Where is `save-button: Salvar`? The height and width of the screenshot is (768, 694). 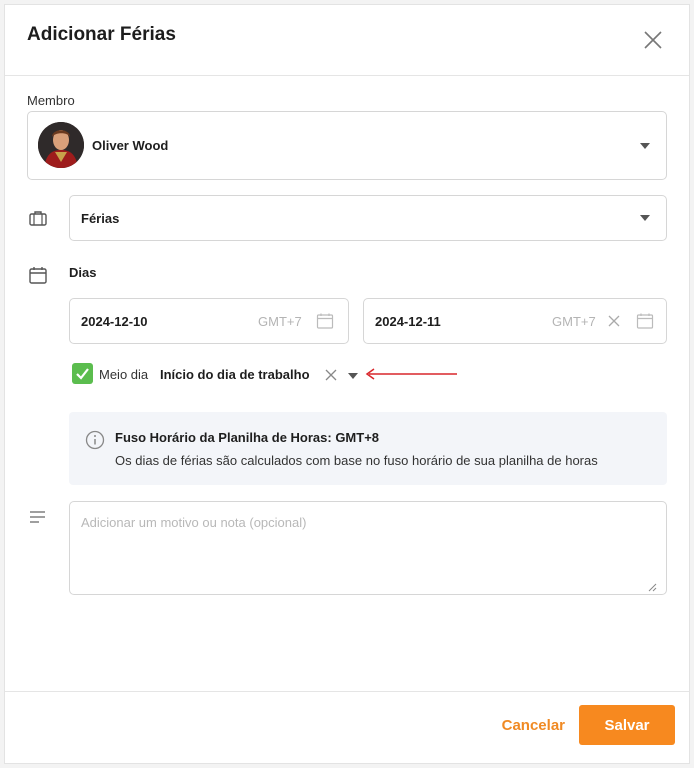
save-button: Salvar is located at coordinates (627, 725).